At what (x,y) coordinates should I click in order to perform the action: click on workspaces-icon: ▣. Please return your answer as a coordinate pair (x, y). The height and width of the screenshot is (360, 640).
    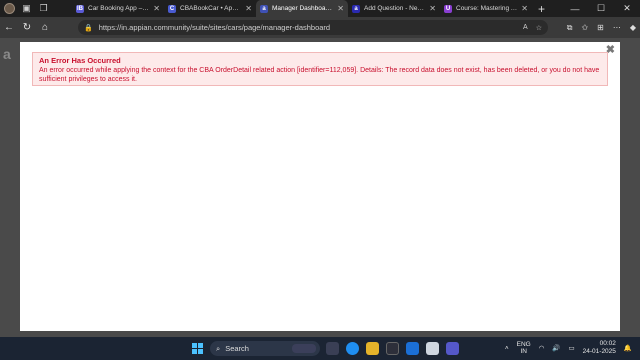
    Looking at the image, I should click on (26, 8).